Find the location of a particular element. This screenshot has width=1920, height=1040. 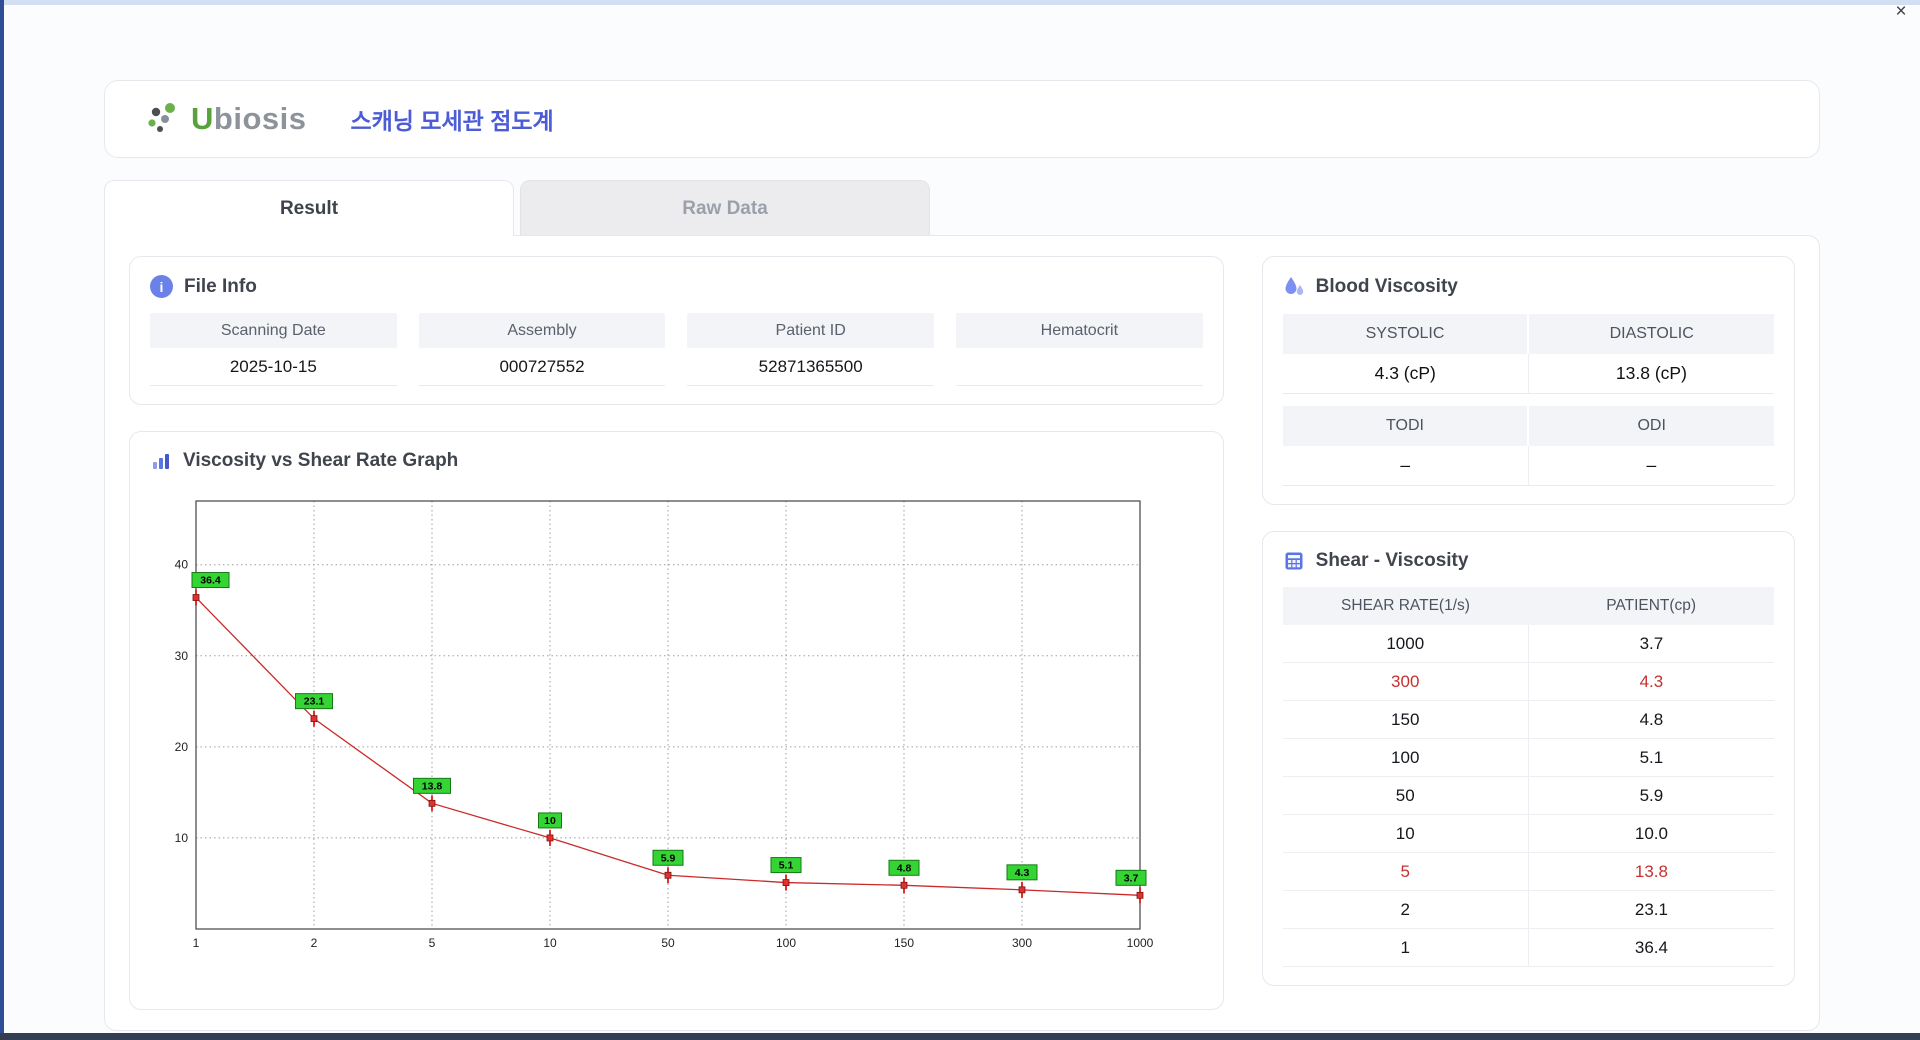

svg-text: 5 is located at coordinates (432, 943).